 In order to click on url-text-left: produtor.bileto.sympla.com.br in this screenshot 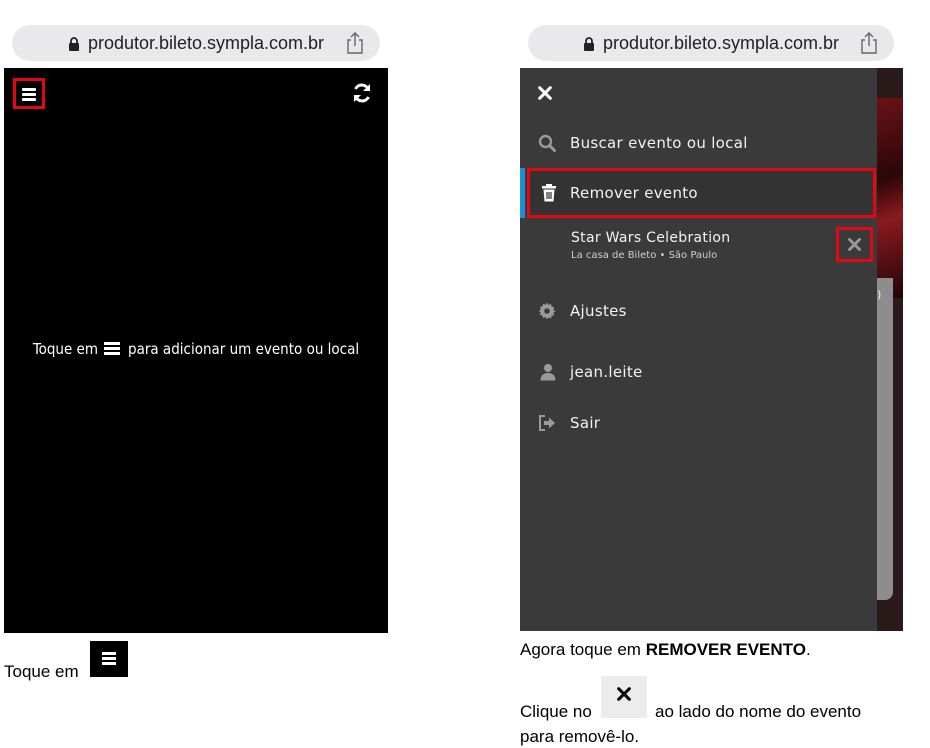, I will do `click(206, 42)`.